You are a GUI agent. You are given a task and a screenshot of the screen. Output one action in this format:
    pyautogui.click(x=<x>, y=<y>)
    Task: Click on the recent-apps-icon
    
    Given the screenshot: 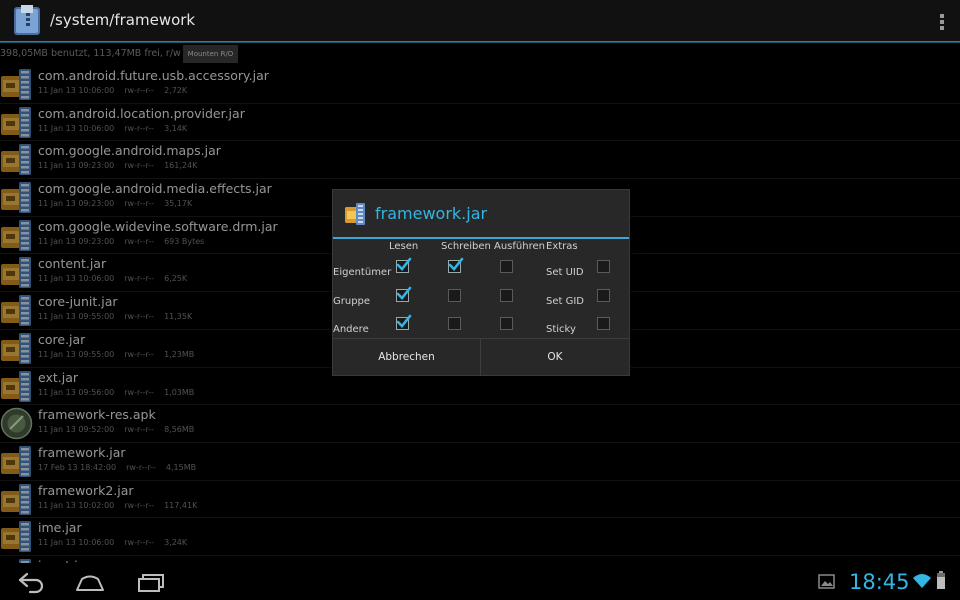 What is the action you would take?
    pyautogui.click(x=151, y=582)
    